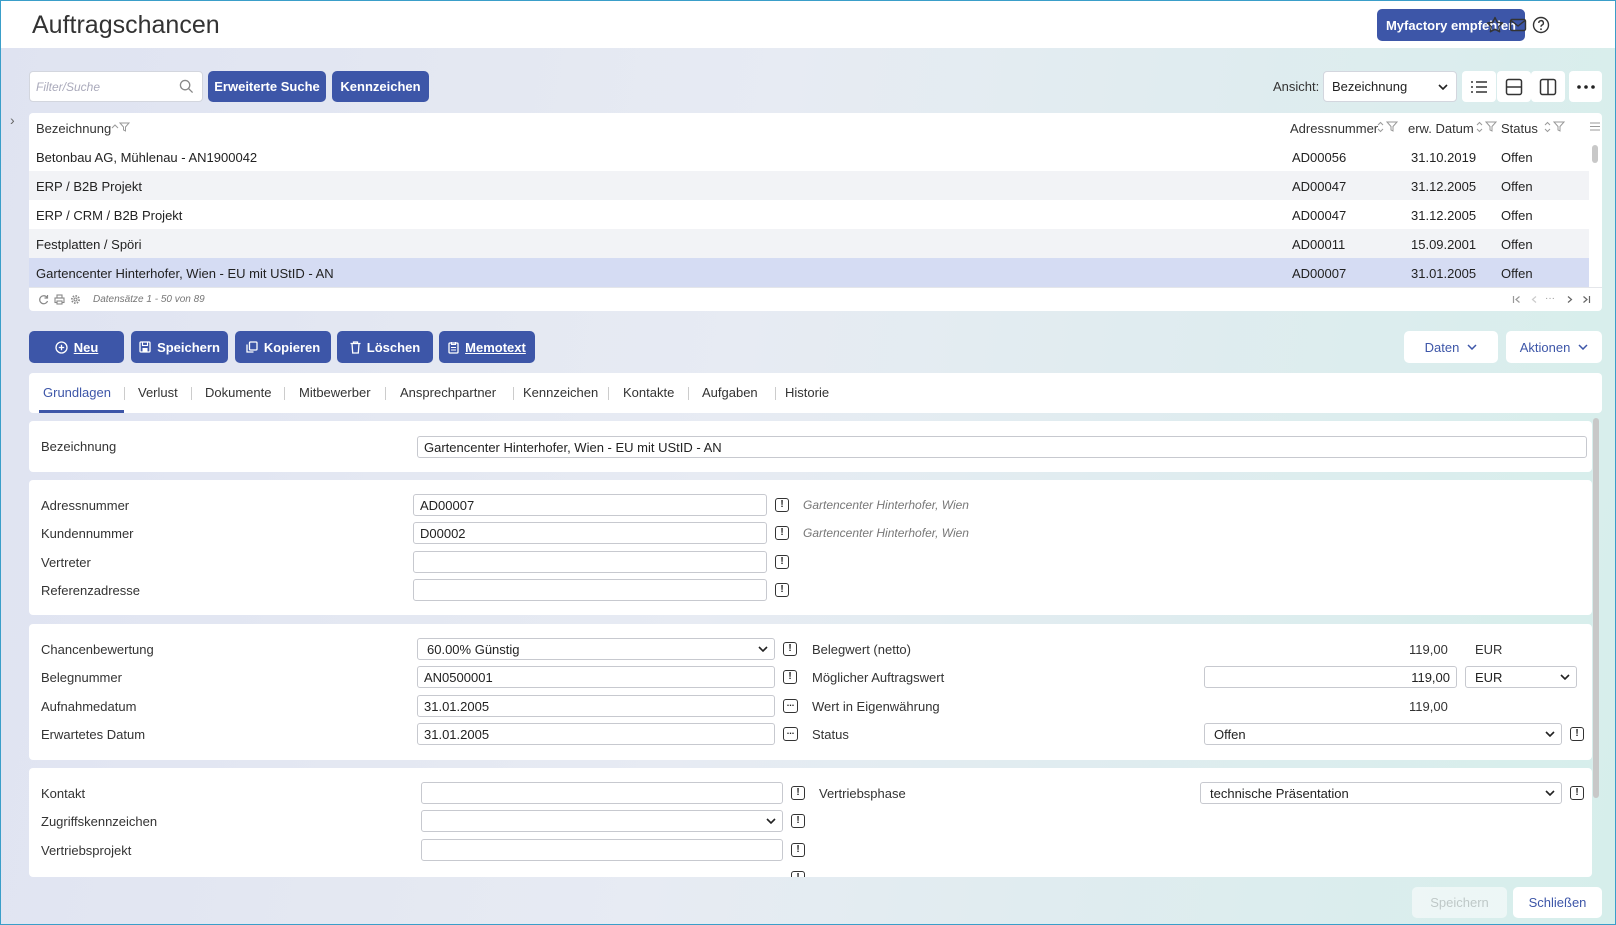 This screenshot has width=1616, height=925. What do you see at coordinates (238, 392) in the screenshot?
I see `tab-dokumente: Dokumente` at bounding box center [238, 392].